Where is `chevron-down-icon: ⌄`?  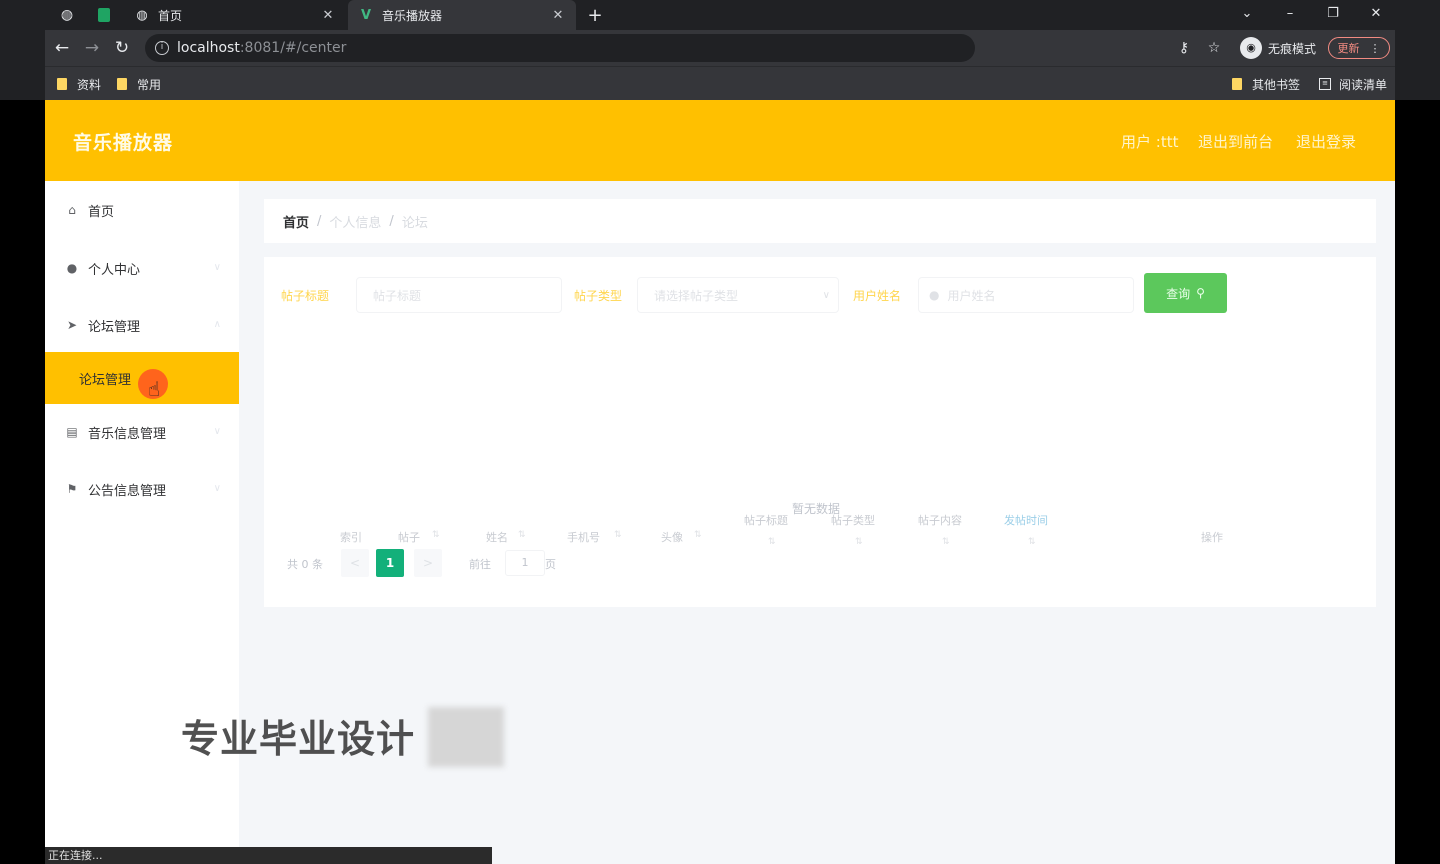 chevron-down-icon: ⌄ is located at coordinates (1247, 14).